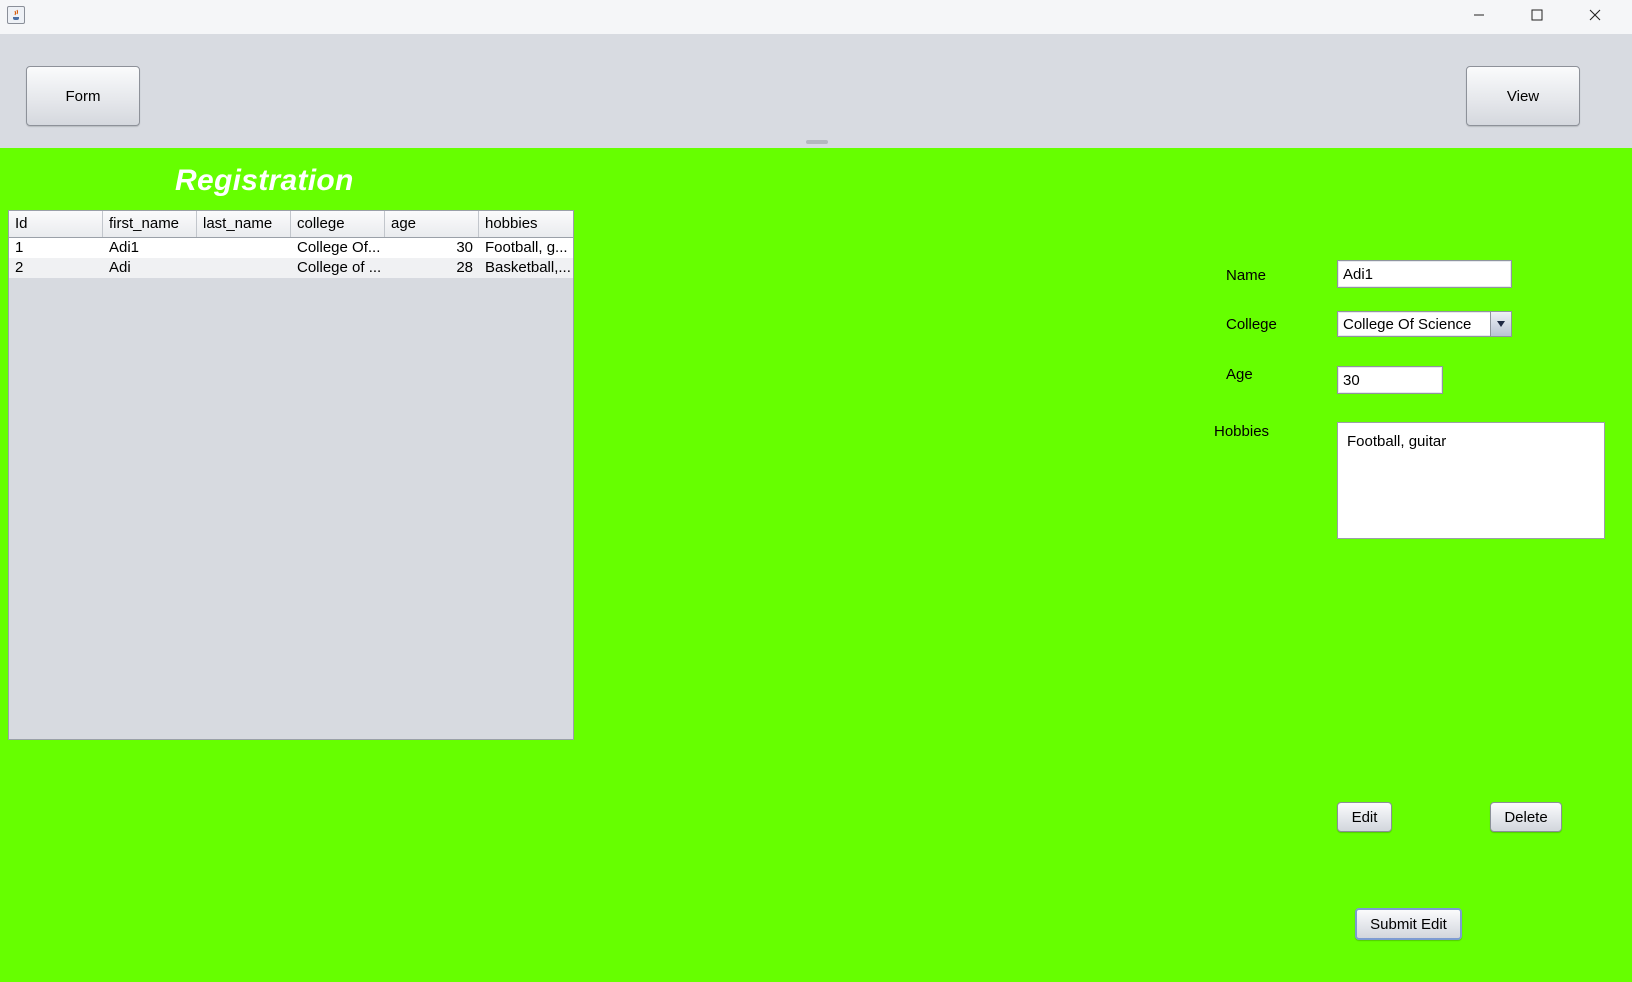 The image size is (1632, 982). What do you see at coordinates (1251, 324) in the screenshot?
I see `college-label: College` at bounding box center [1251, 324].